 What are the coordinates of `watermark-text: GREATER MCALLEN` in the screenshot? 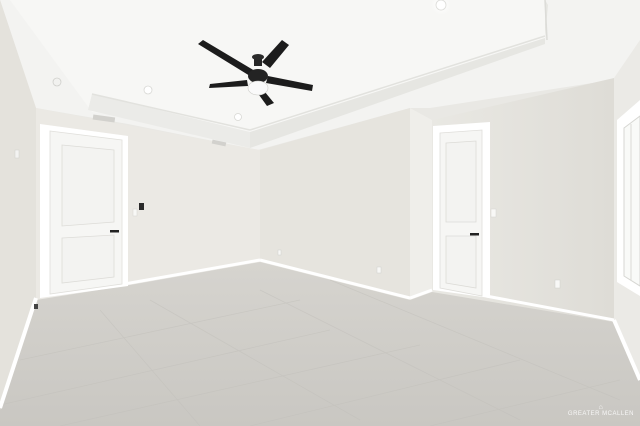 It's located at (600, 414).